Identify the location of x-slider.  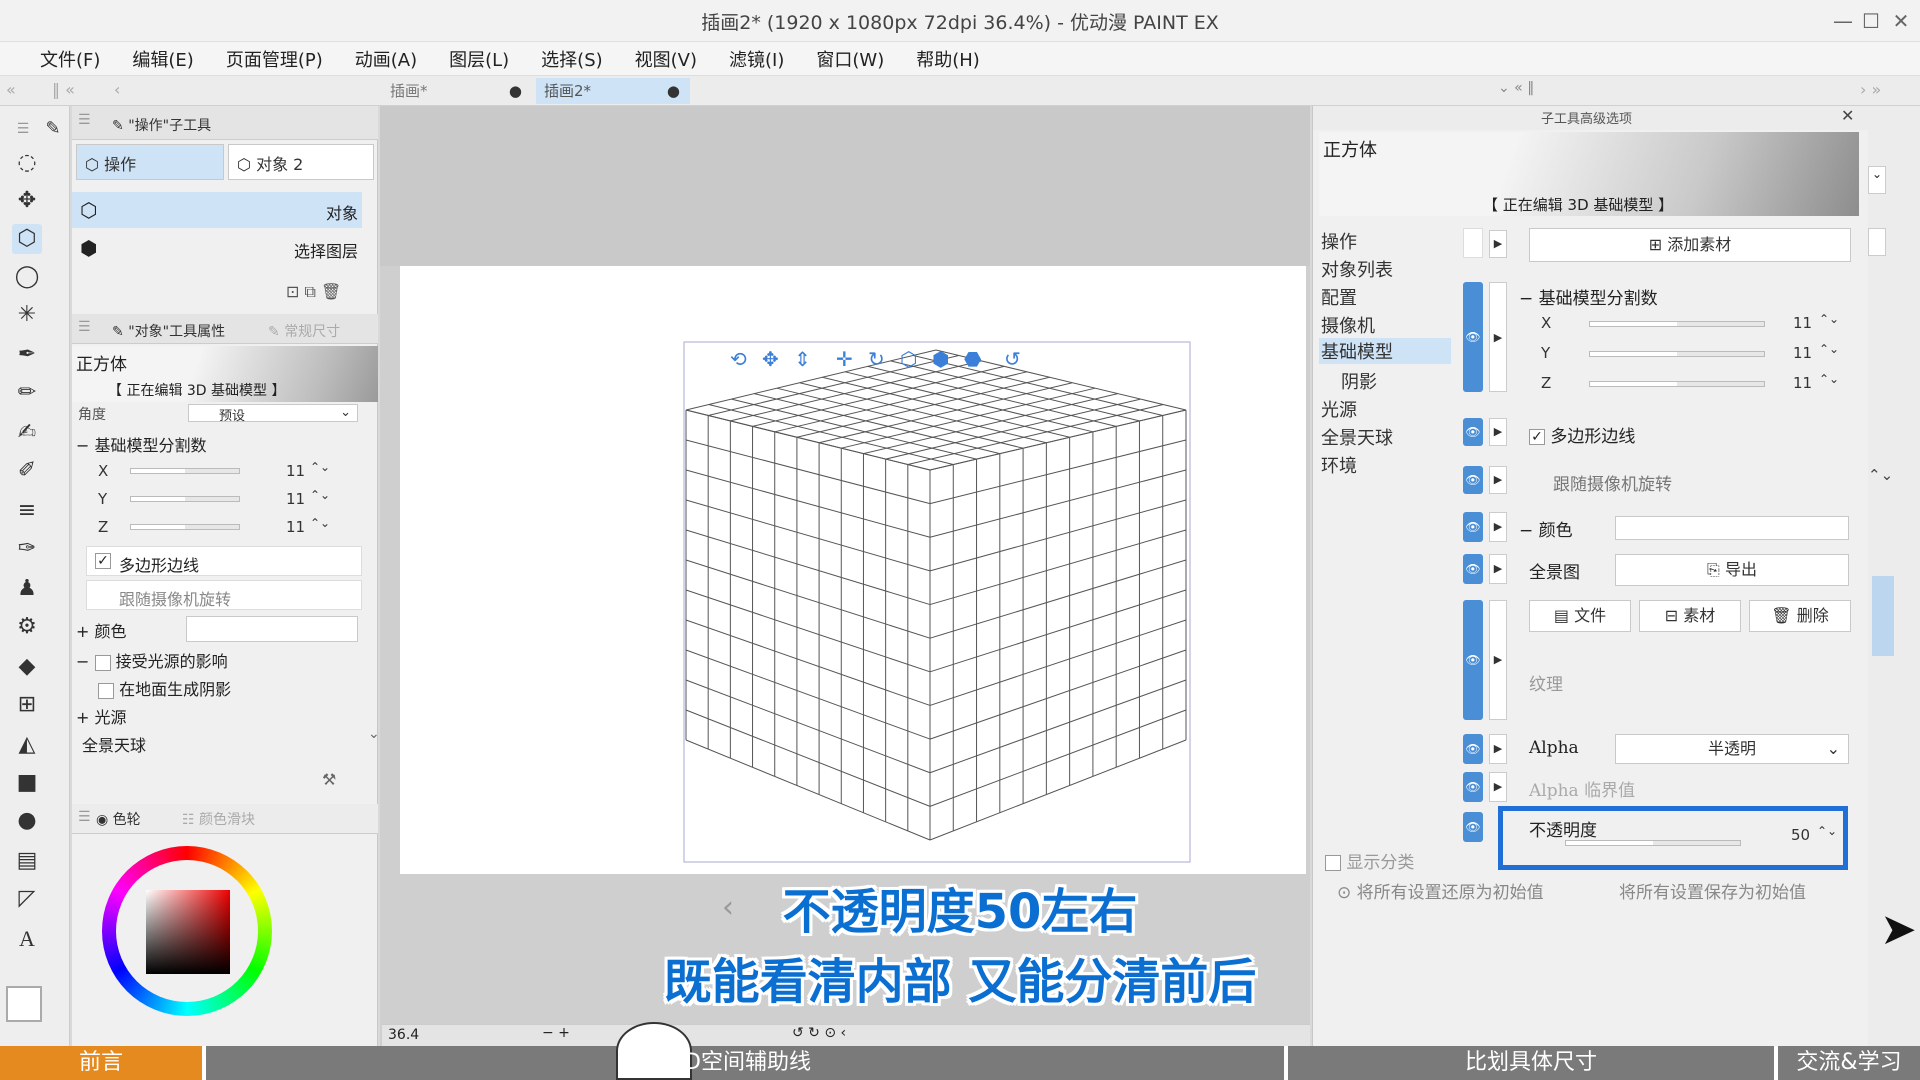
(185, 471).